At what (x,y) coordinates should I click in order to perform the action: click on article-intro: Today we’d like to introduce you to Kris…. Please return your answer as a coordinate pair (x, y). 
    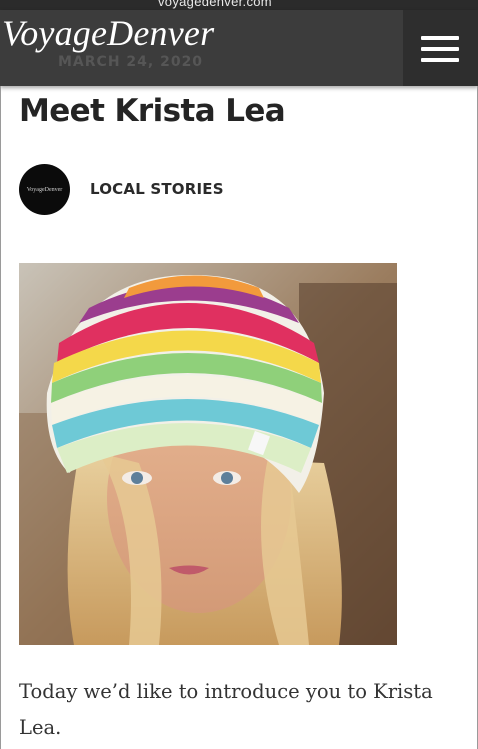
    Looking at the image, I should click on (239, 710).